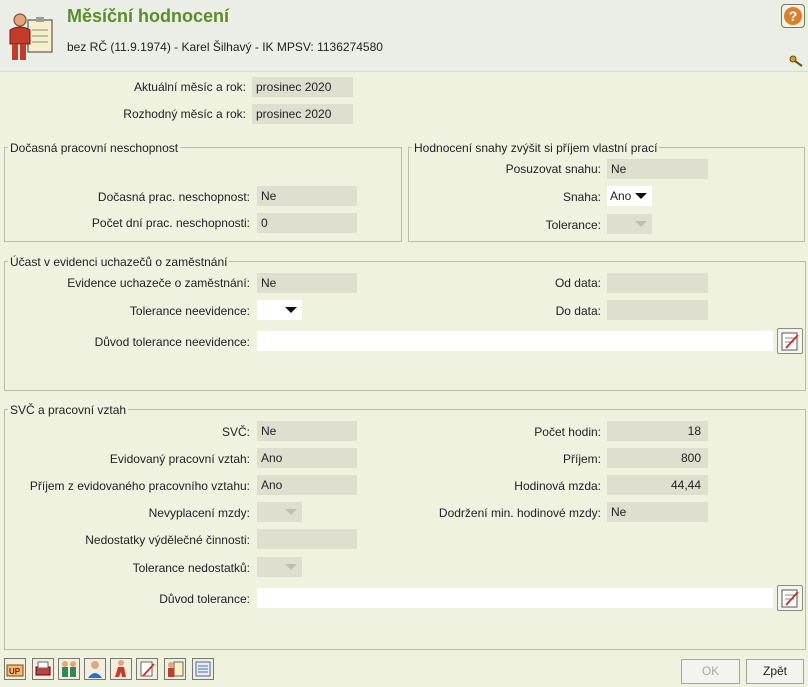 The height and width of the screenshot is (687, 808). What do you see at coordinates (184, 114) in the screenshot?
I see `decisive-month-label: Rozhodný měsíc a rok:` at bounding box center [184, 114].